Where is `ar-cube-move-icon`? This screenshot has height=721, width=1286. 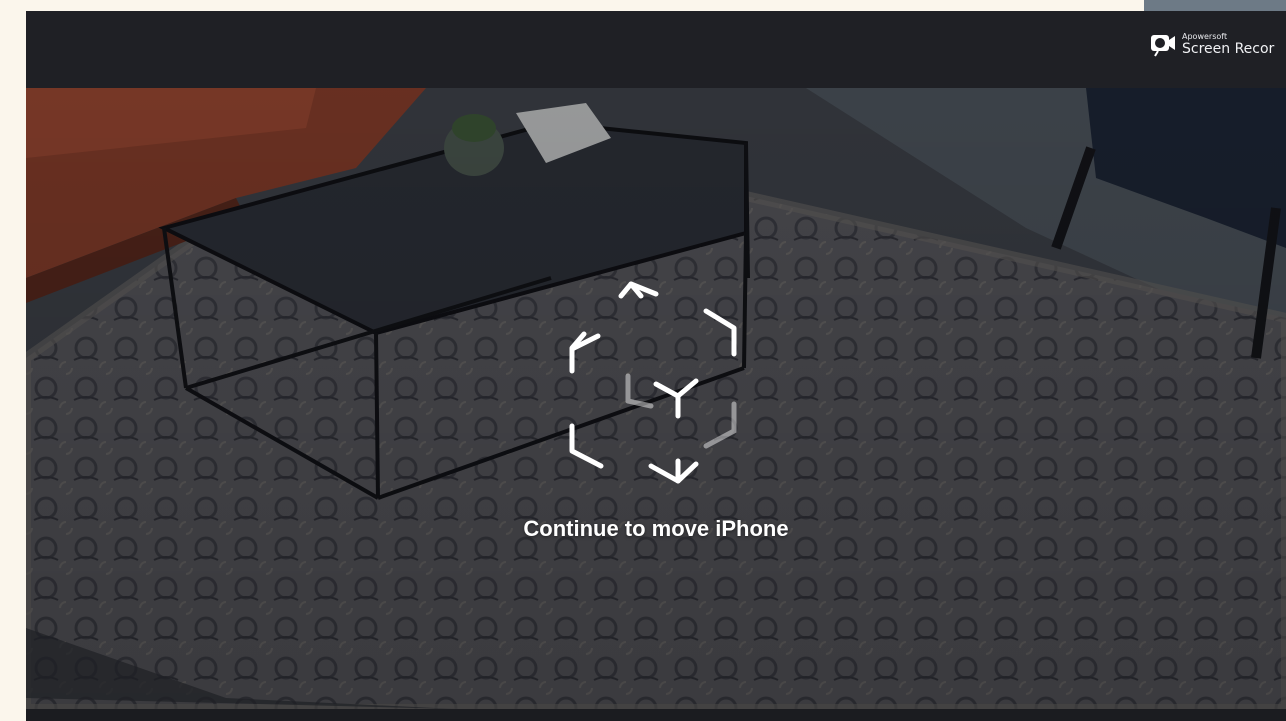
ar-cube-move-icon is located at coordinates (653, 382).